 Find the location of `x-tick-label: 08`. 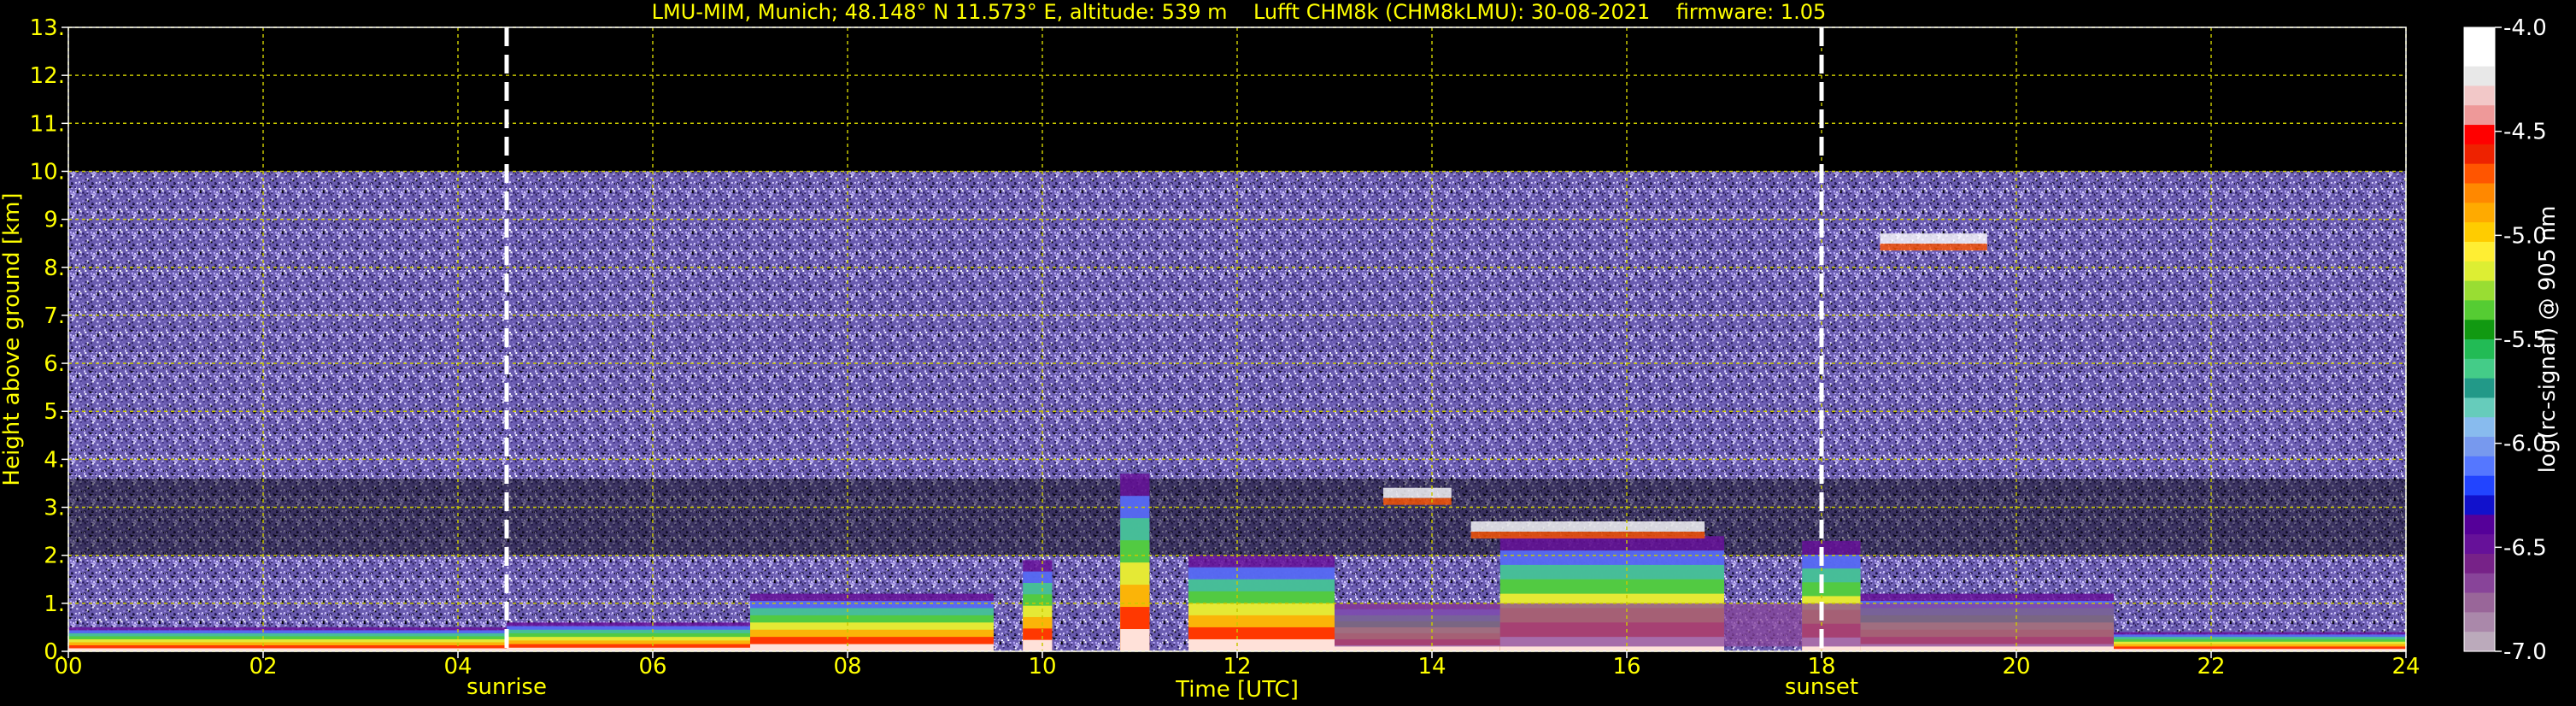

x-tick-label: 08 is located at coordinates (847, 667).